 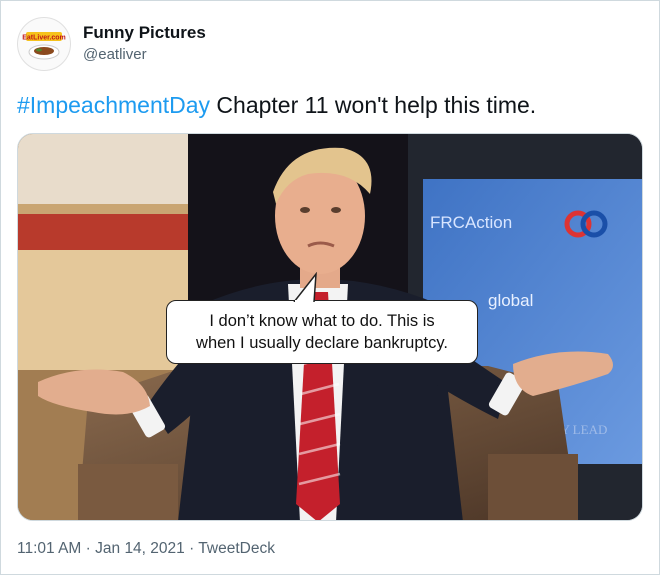 I want to click on author-name: Funny Pictures, so click(x=144, y=33).